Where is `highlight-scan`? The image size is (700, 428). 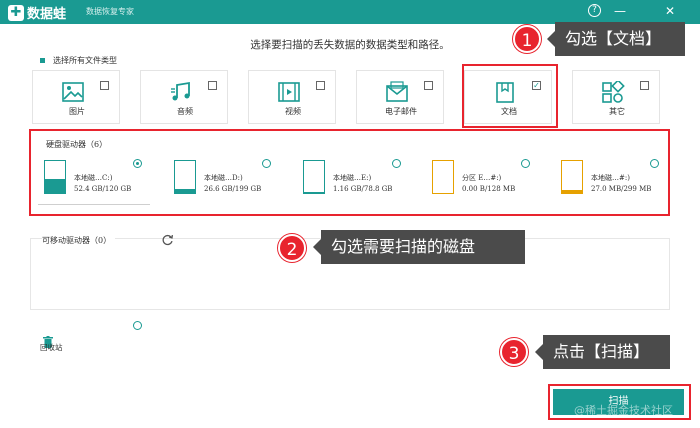 highlight-scan is located at coordinates (619, 402).